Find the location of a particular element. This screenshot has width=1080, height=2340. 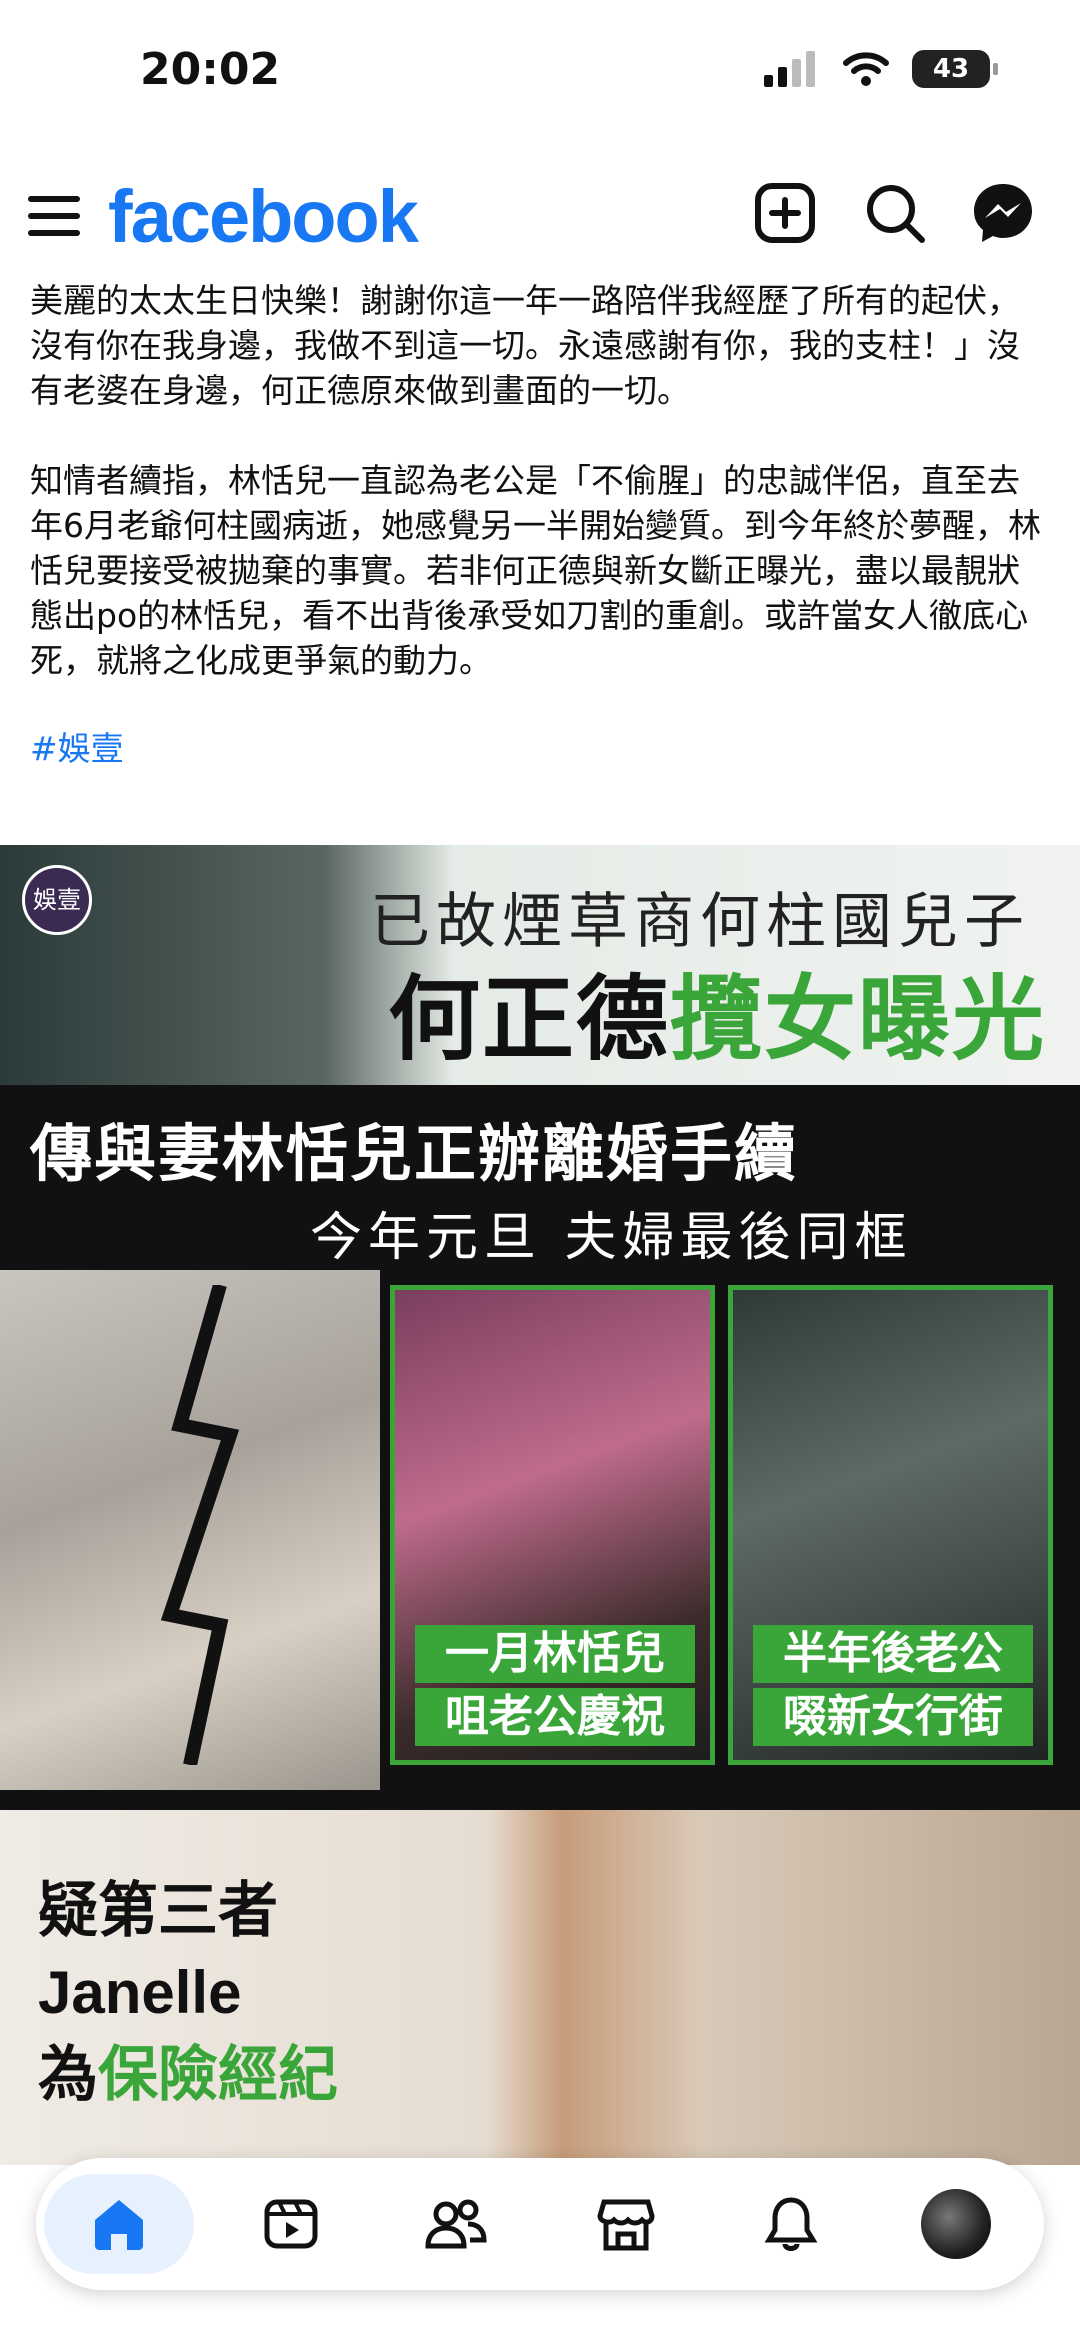

inset-photo-2: 半年後老公 啜新女行街 is located at coordinates (890, 1525).